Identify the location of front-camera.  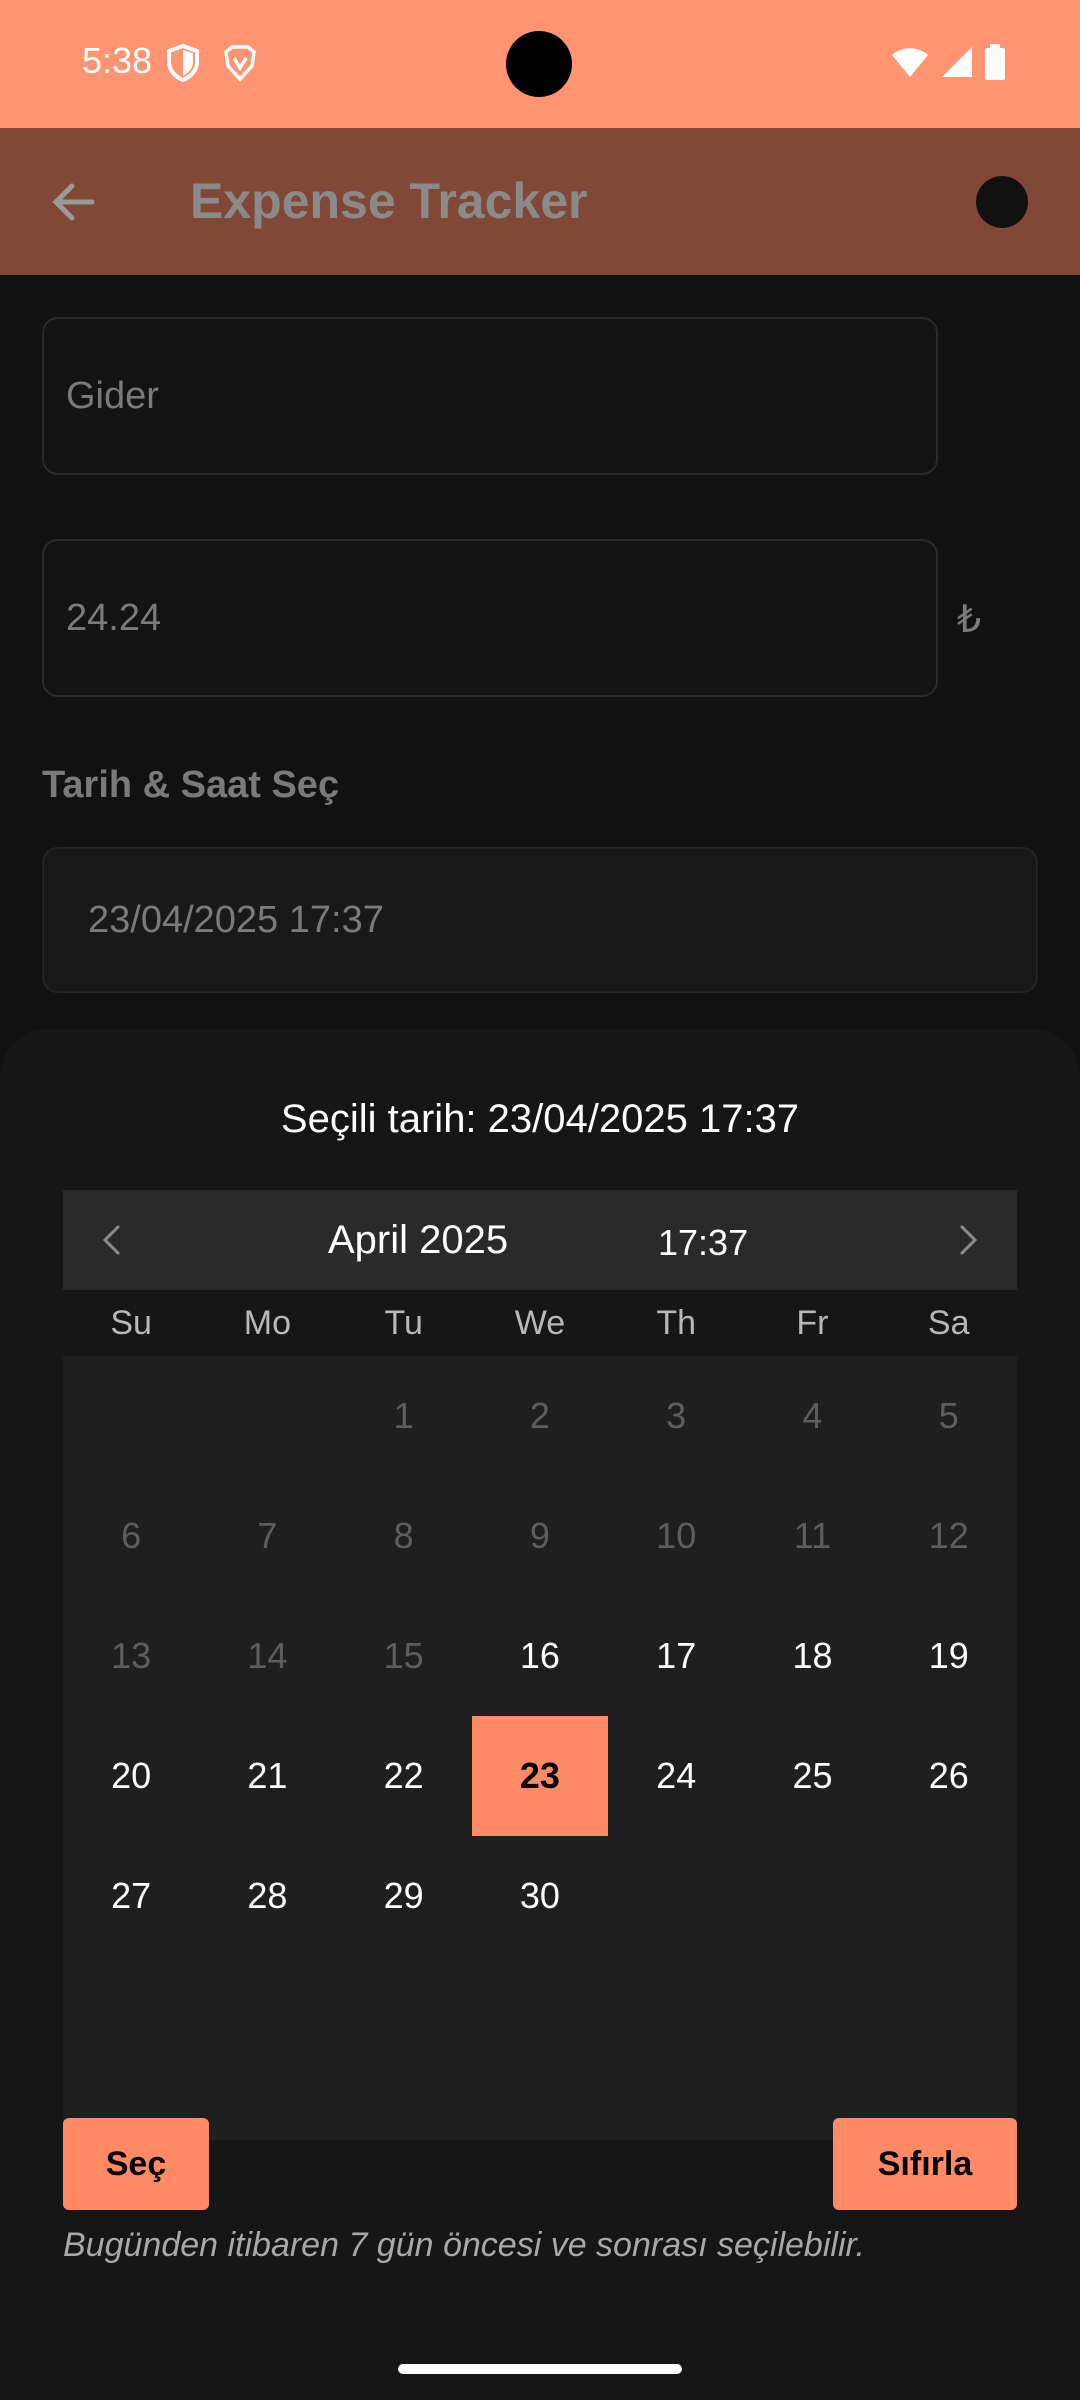
(539, 64).